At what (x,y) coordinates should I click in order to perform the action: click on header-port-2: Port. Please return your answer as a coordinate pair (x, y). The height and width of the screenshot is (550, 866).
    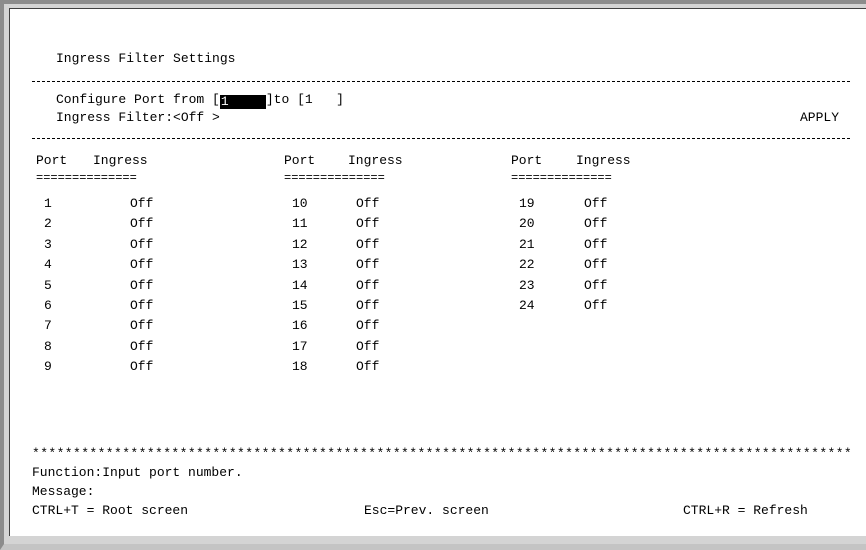
    Looking at the image, I should click on (300, 160).